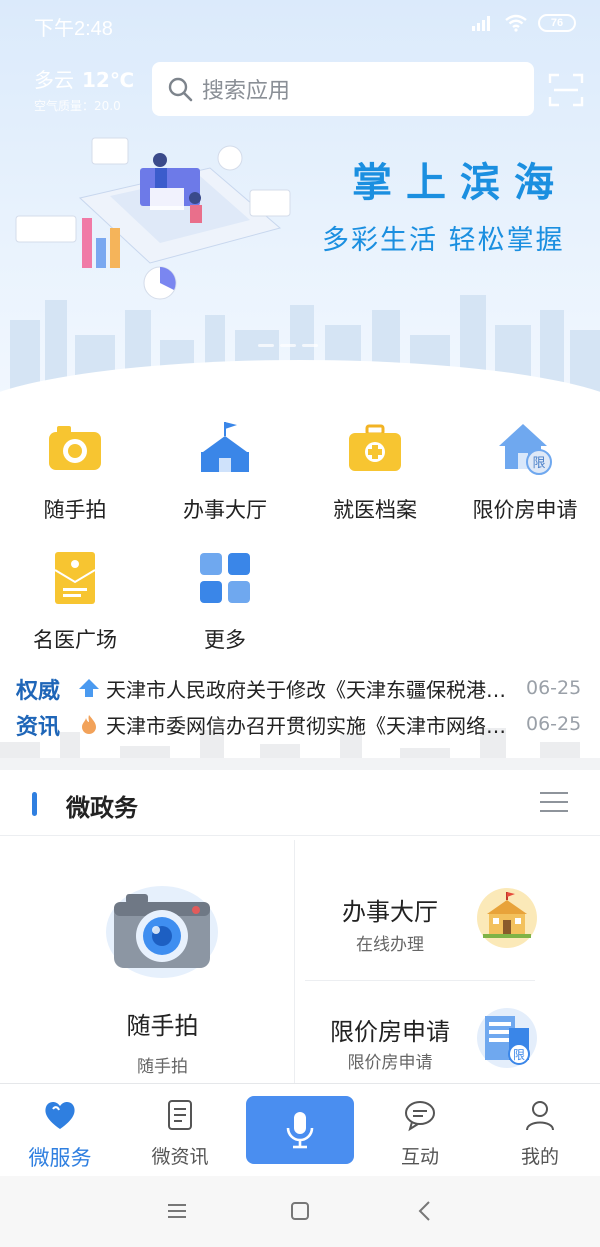 This screenshot has width=600, height=1247. I want to click on news-tag: 权威资讯, so click(38, 709).